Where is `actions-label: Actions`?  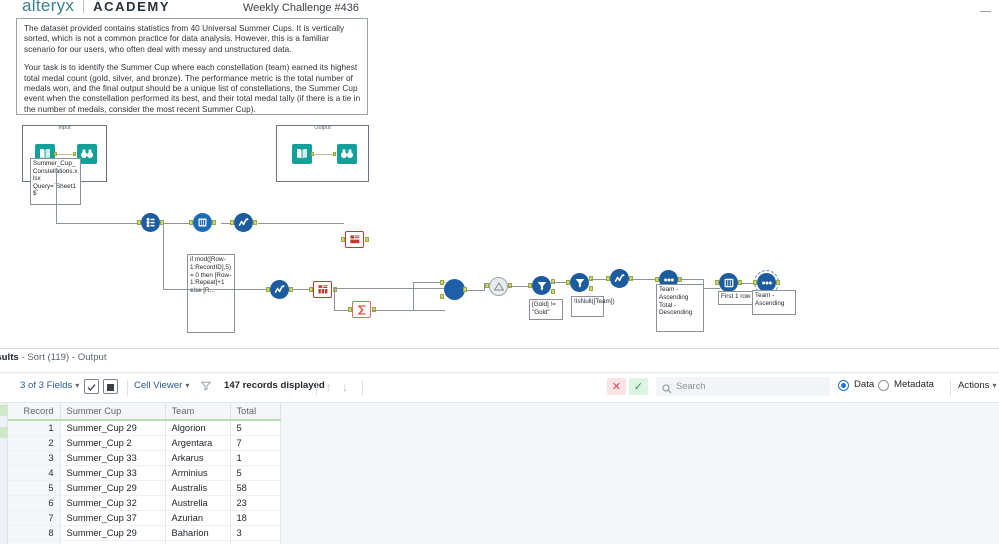
actions-label: Actions is located at coordinates (974, 385).